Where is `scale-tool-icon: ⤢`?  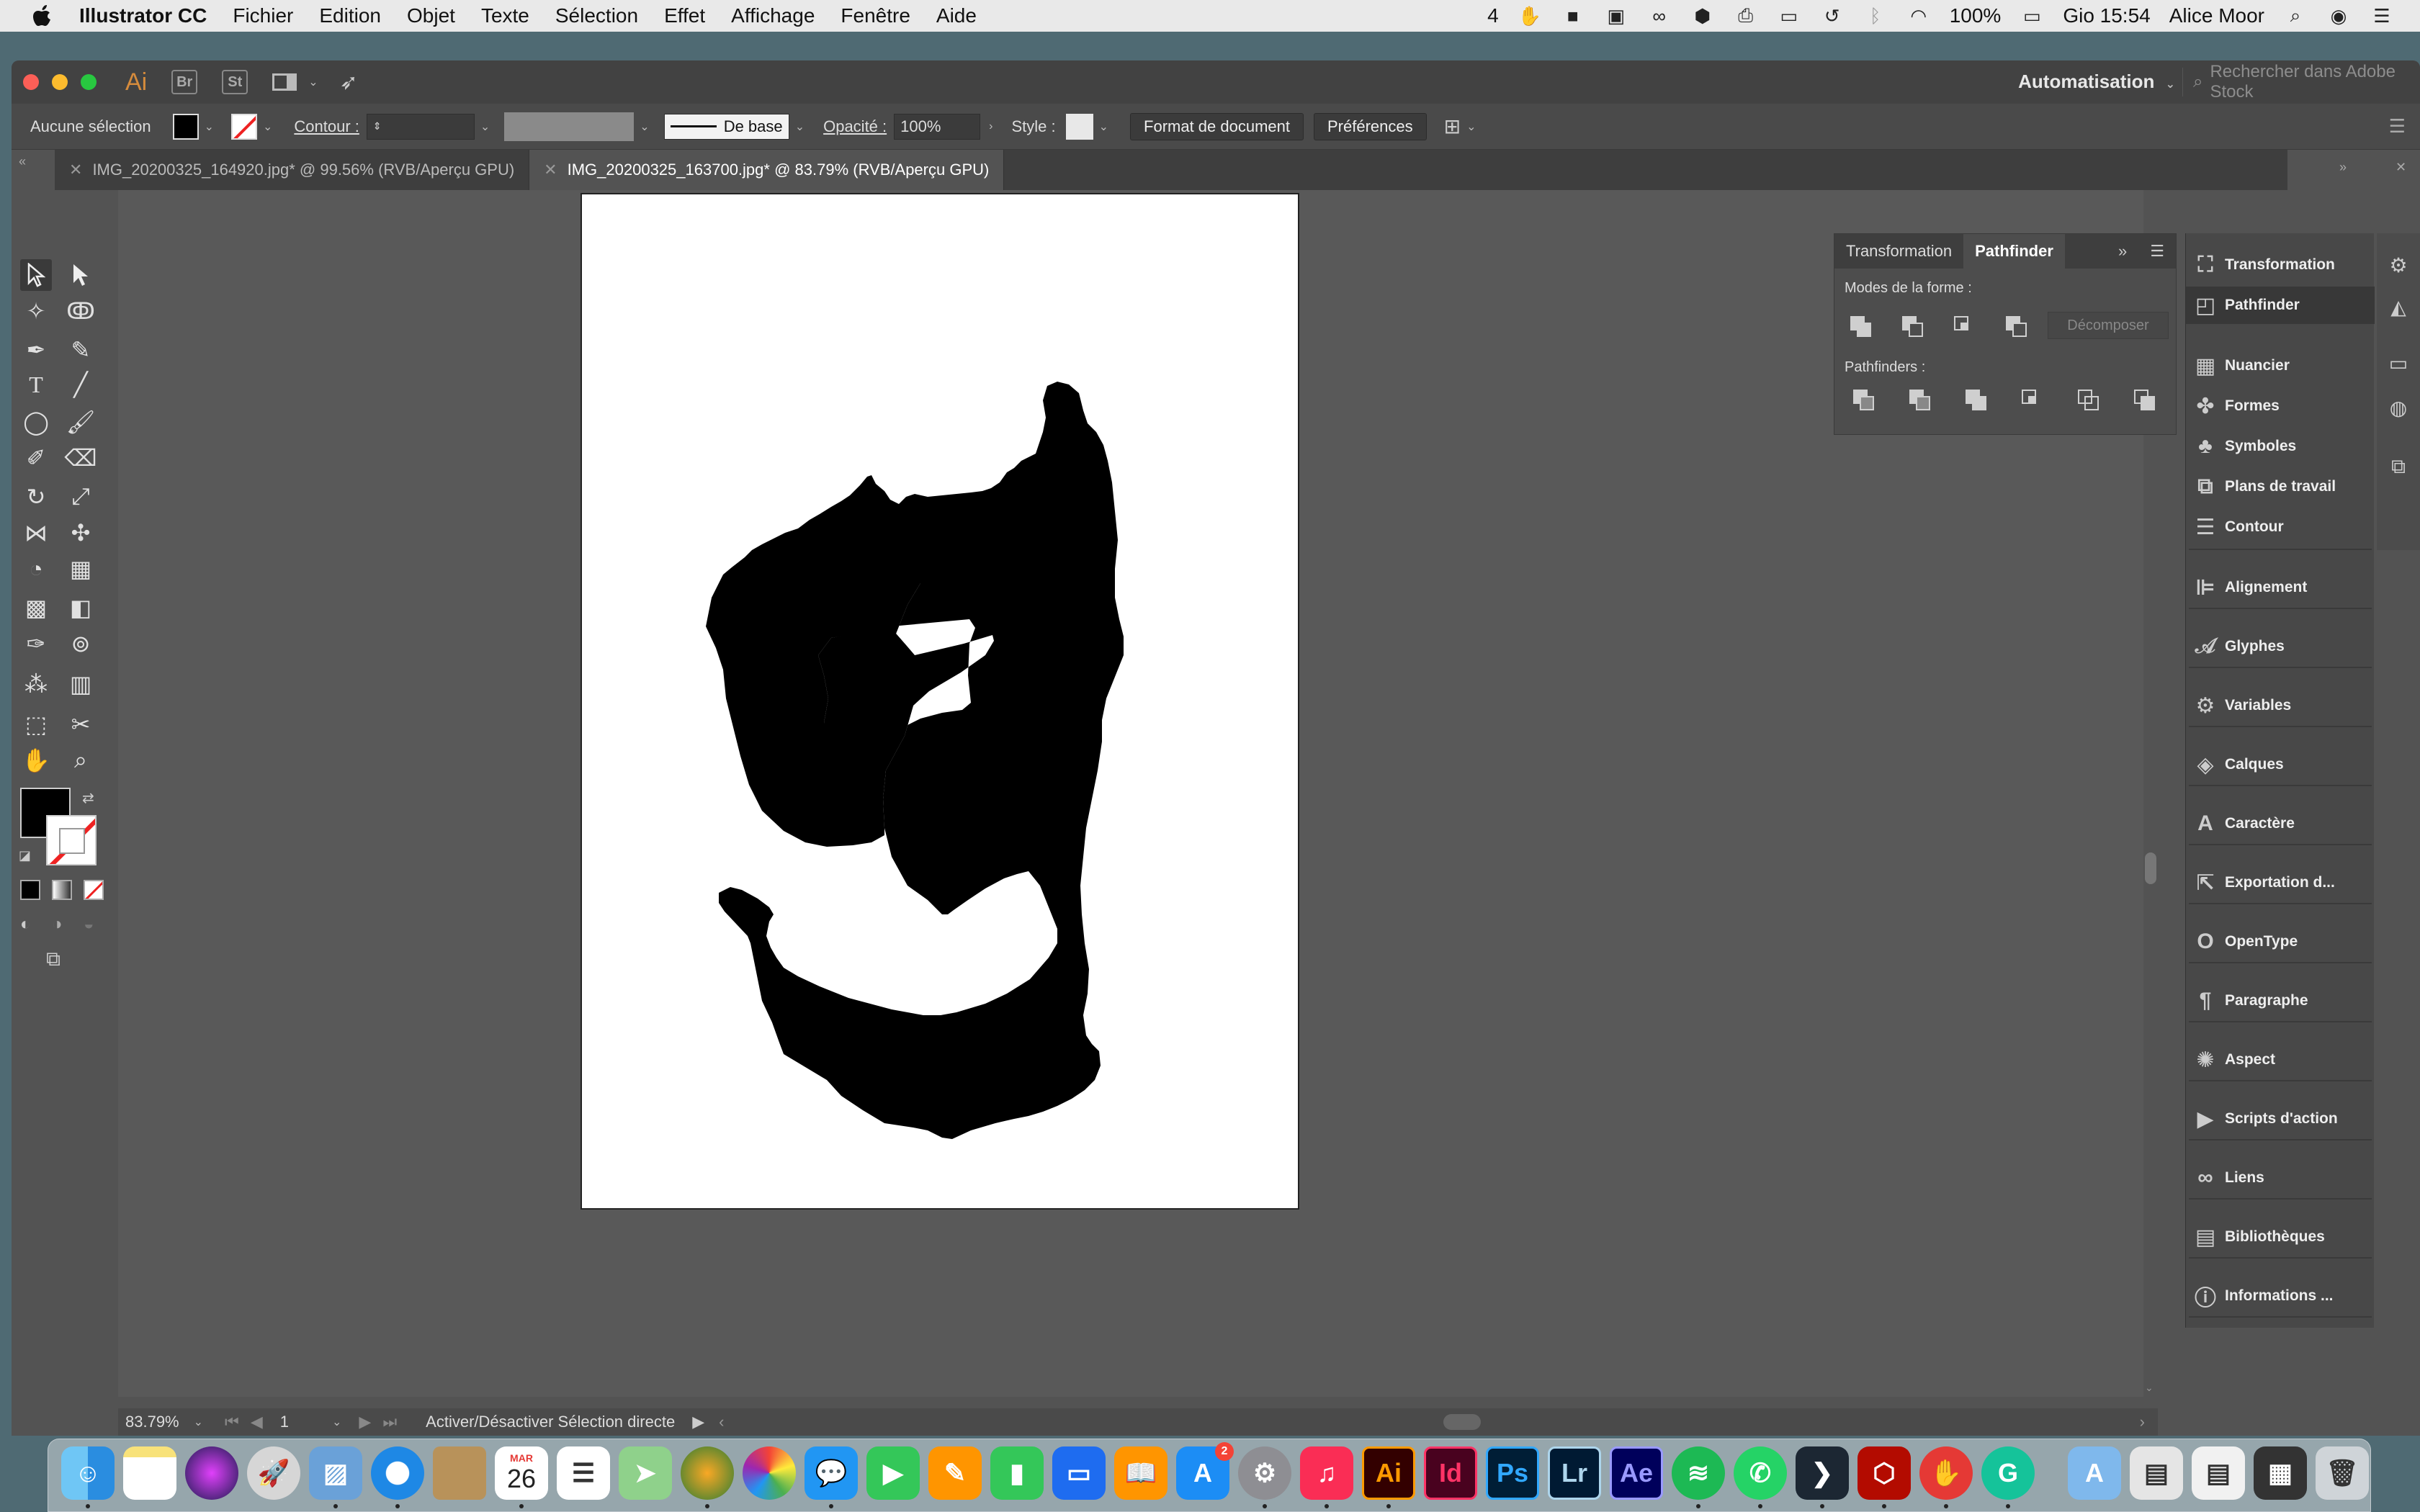 scale-tool-icon: ⤢ is located at coordinates (81, 497).